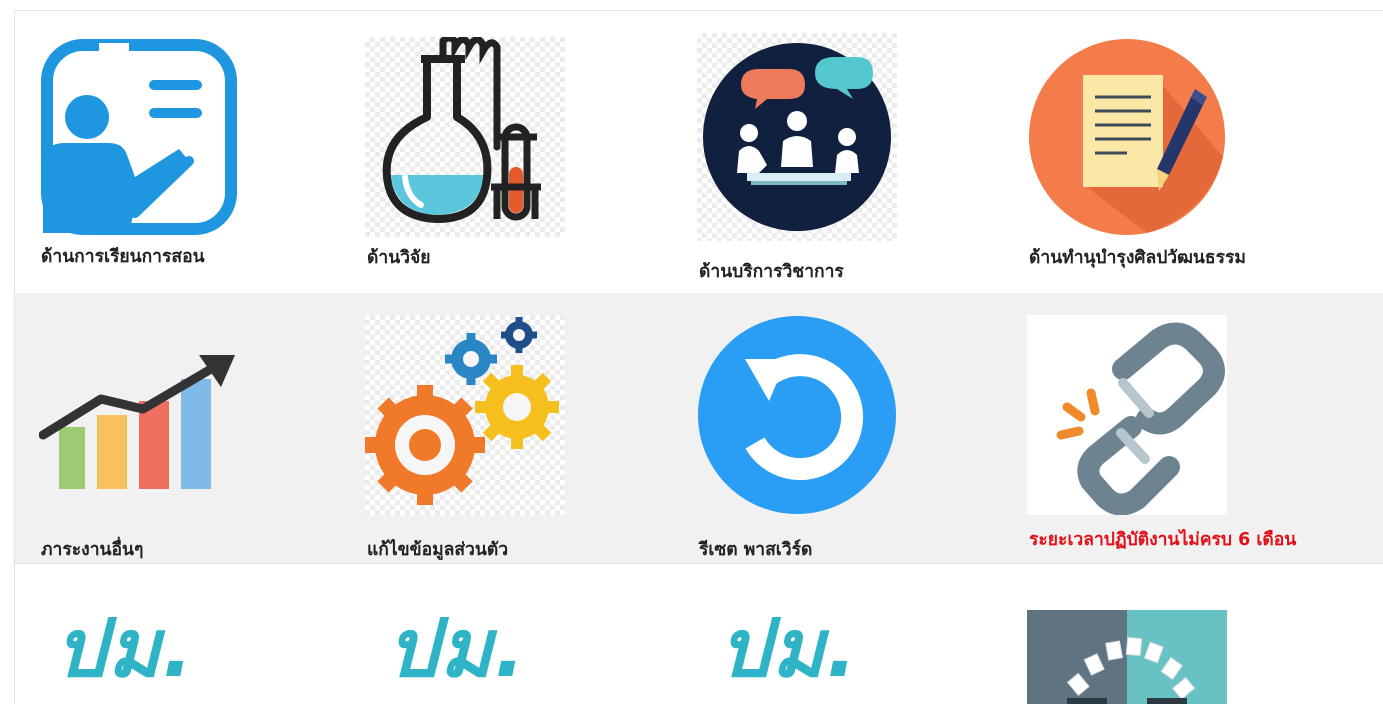 This screenshot has height=704, width=1383. Describe the element at coordinates (1163, 540) in the screenshot. I see `menu-label-under-six-months: ระยะเวลาปฏิบัติงานไม่ครบ 6 เดือน` at that location.